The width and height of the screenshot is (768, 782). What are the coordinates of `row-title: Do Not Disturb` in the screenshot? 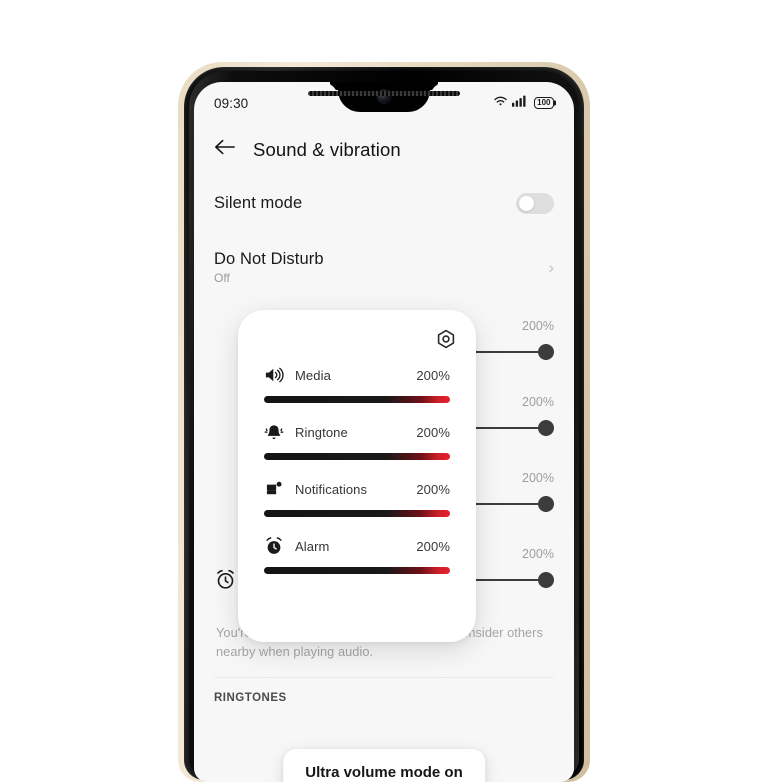 It's located at (269, 258).